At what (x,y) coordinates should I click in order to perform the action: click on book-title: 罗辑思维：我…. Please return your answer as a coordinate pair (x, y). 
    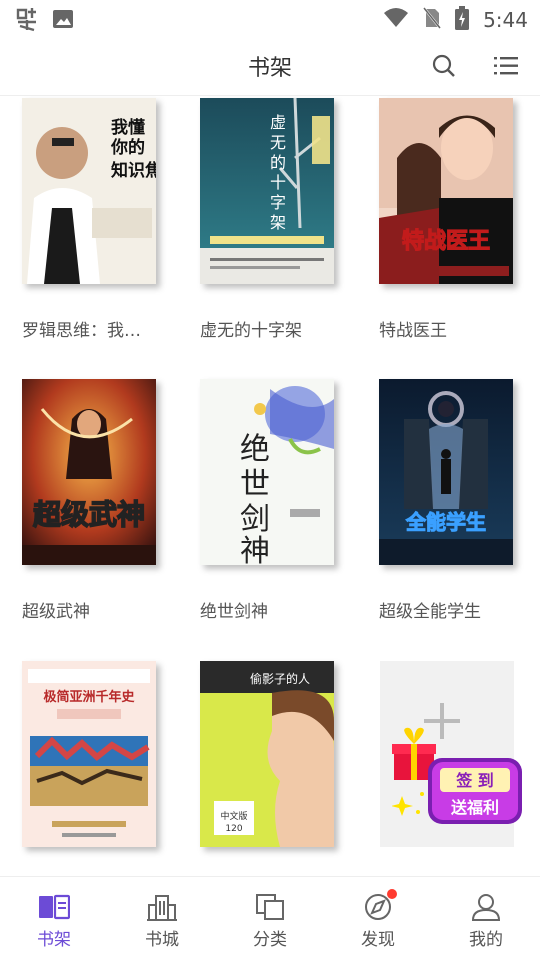
    Looking at the image, I should click on (81, 331).